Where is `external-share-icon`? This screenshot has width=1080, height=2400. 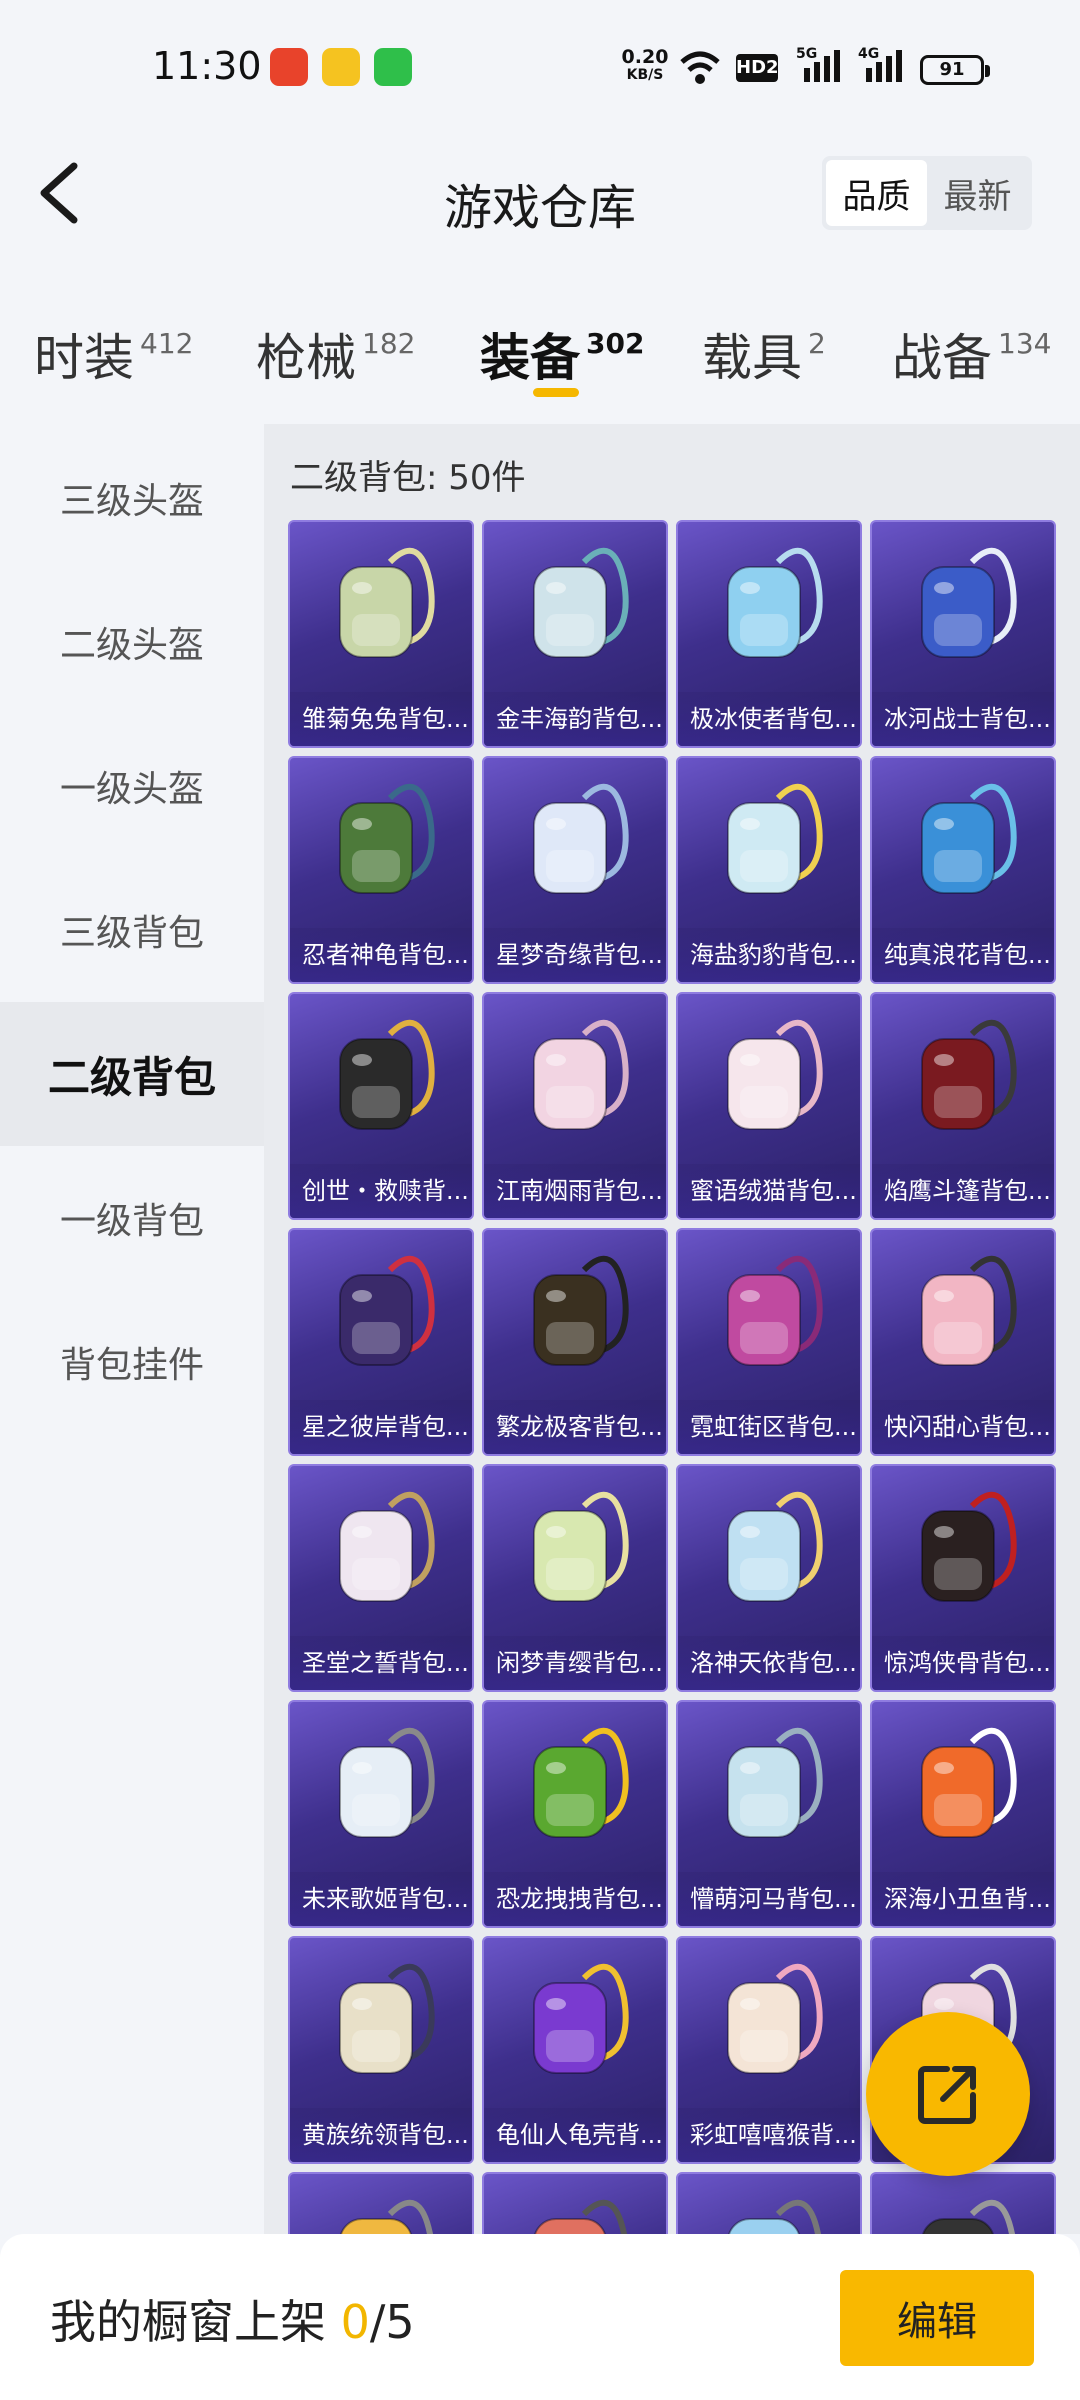
external-share-icon is located at coordinates (947, 2095).